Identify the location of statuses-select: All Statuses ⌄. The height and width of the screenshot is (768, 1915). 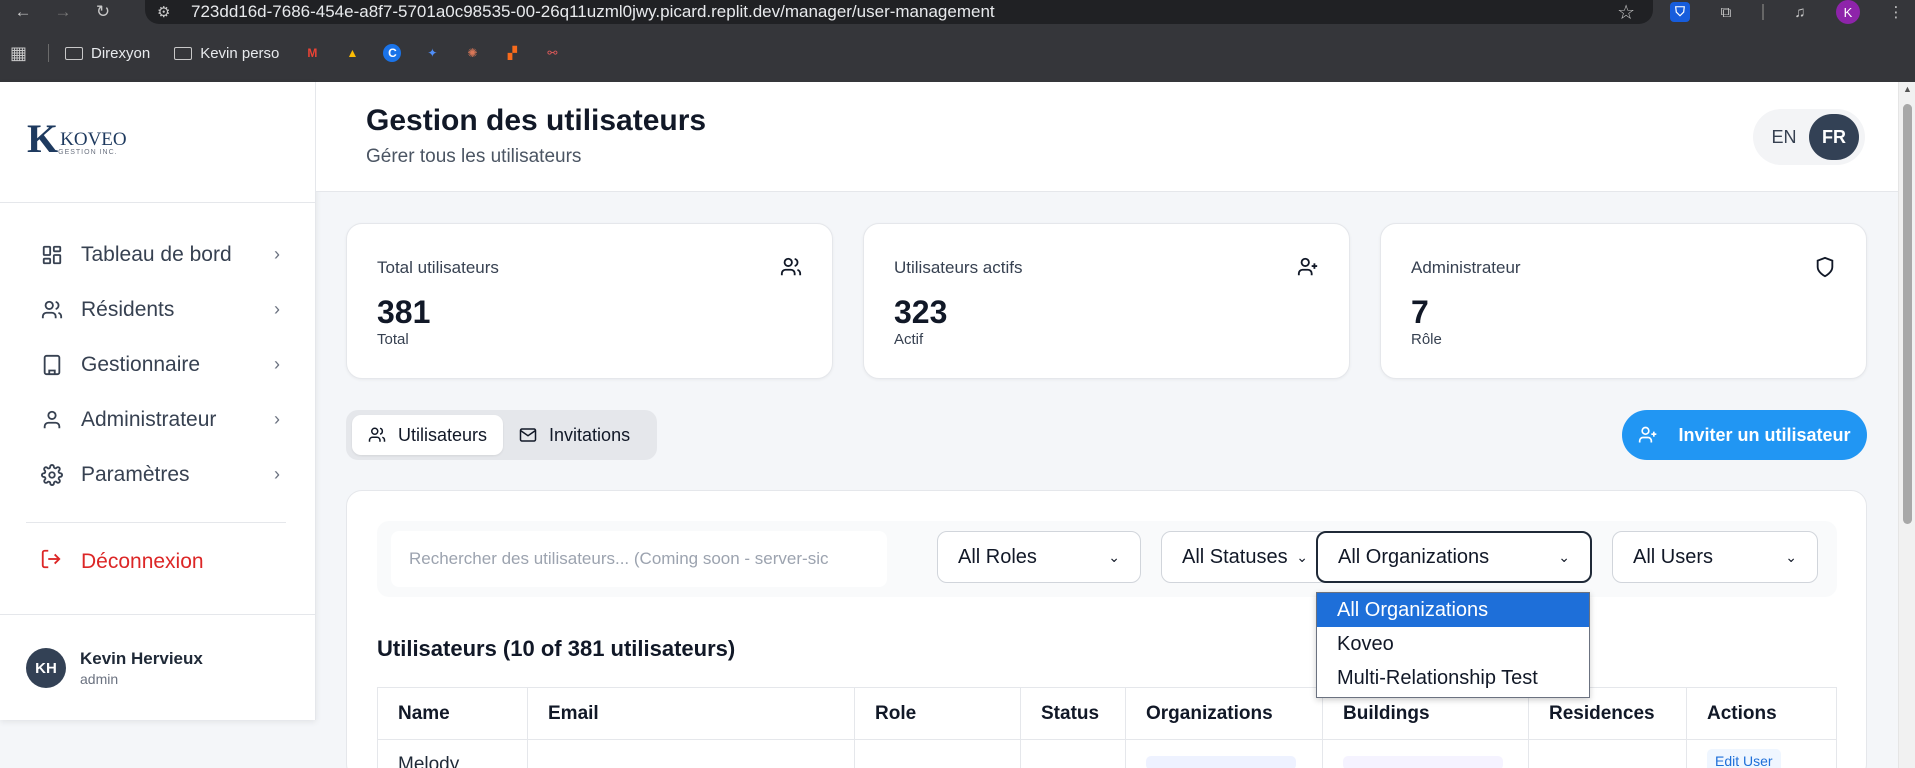
(1245, 557).